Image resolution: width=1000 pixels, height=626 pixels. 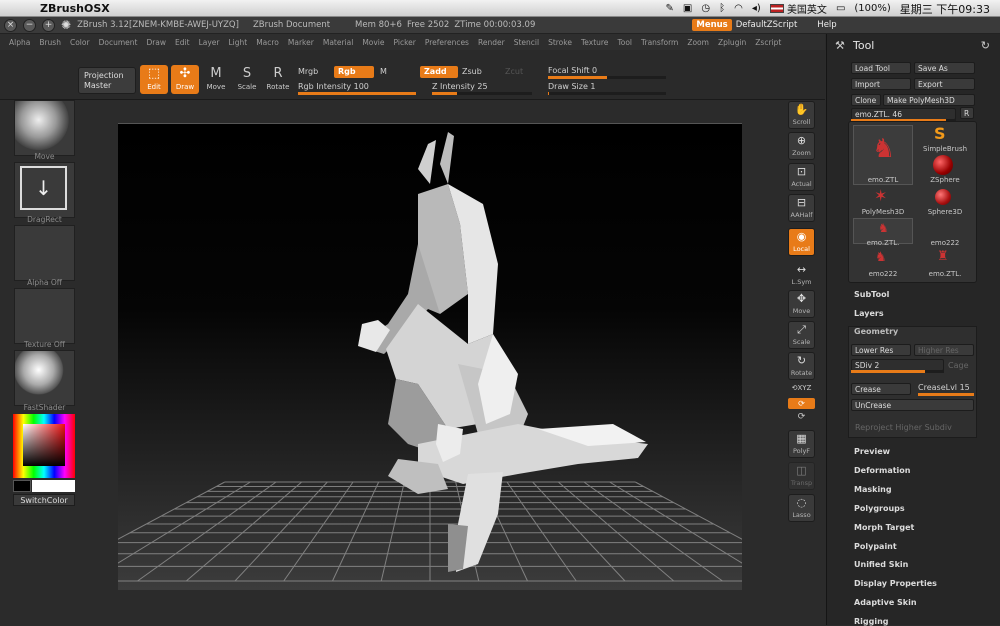 I want to click on section-unified-skin: Unified Skin, so click(x=881, y=564).